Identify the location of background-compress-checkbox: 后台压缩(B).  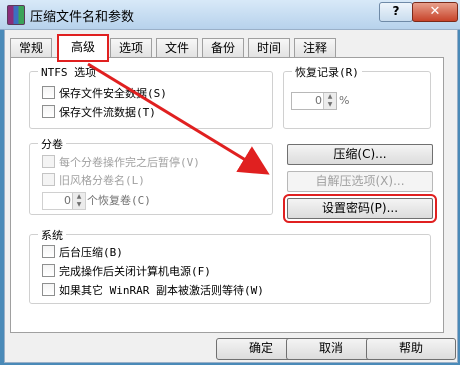
(82, 253).